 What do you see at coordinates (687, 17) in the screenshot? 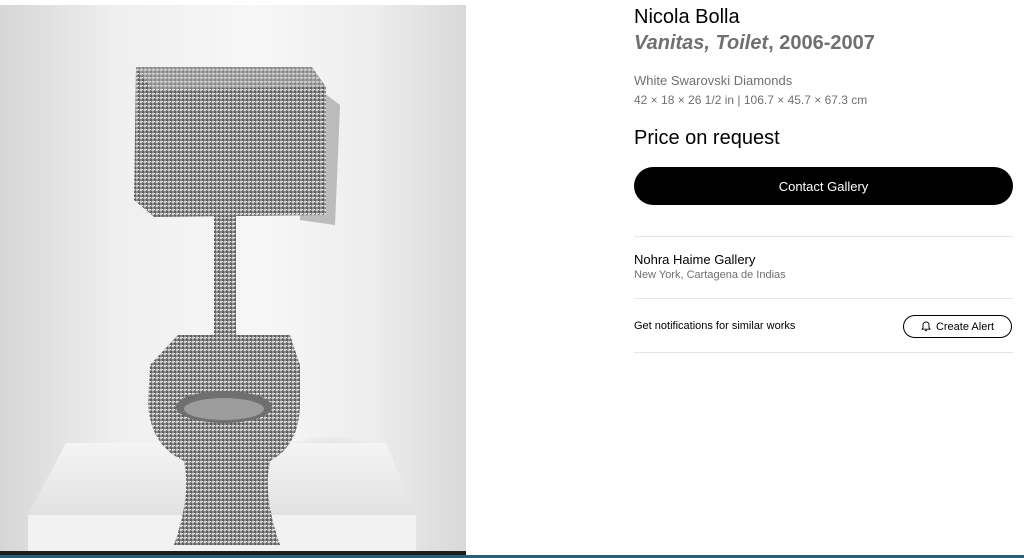
I see `artist-name: Nicola Bolla` at bounding box center [687, 17].